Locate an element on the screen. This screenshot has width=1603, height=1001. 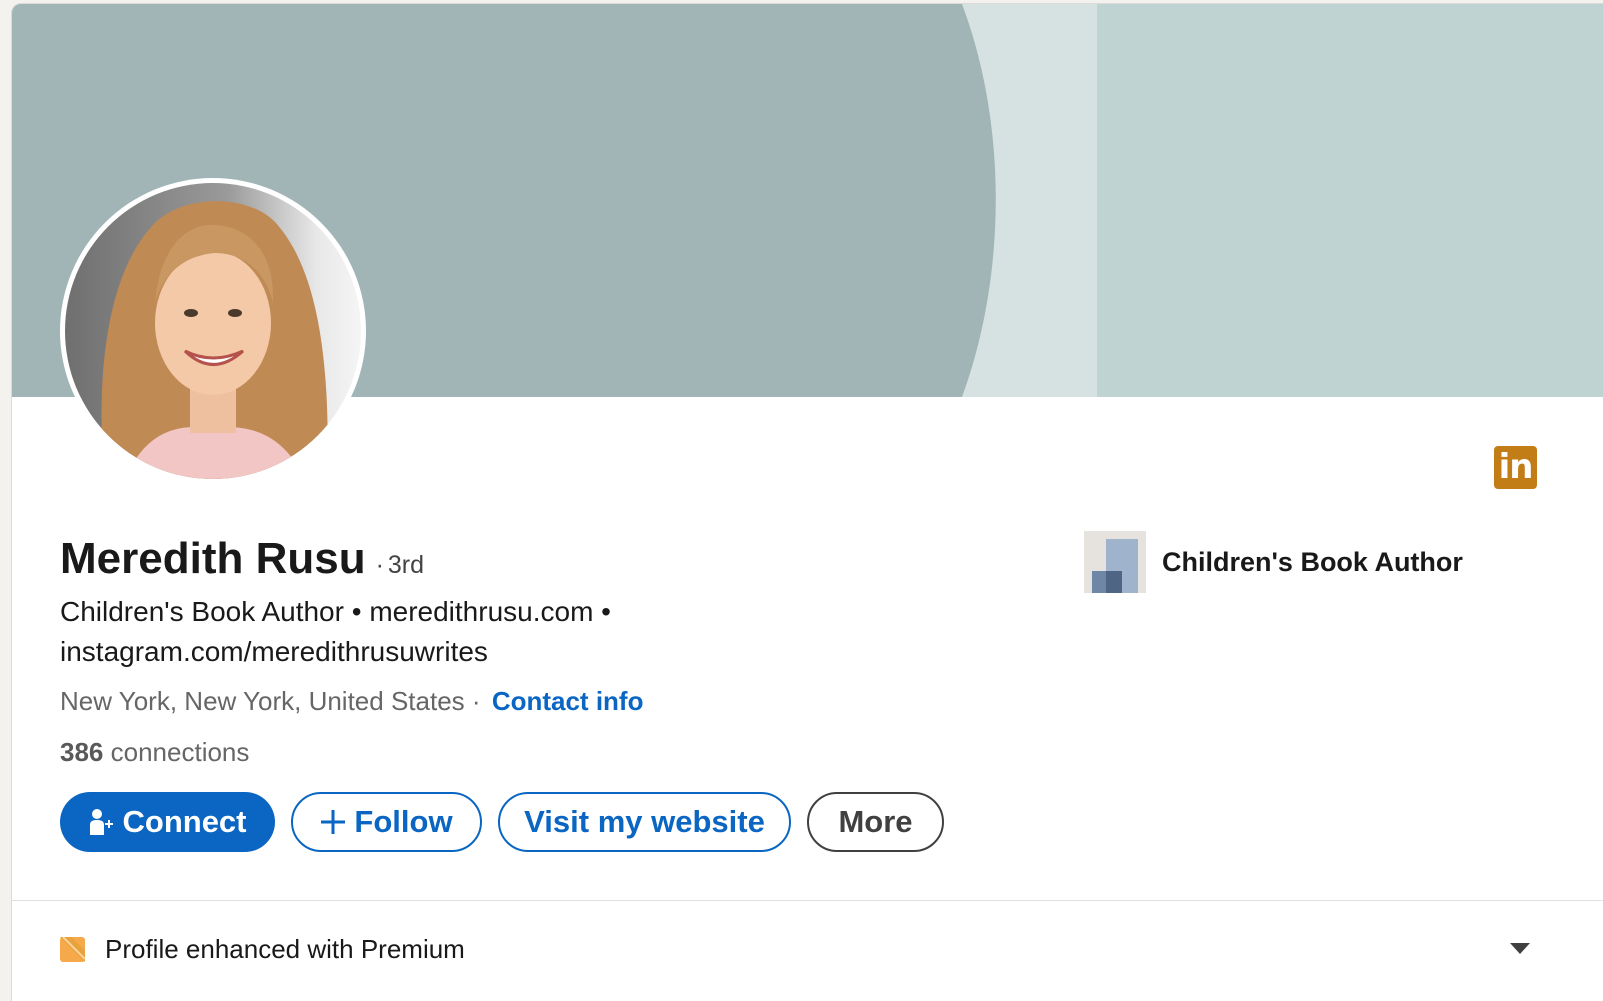
name-row: Meredith Rusu · 3rd is located at coordinates (242, 559).